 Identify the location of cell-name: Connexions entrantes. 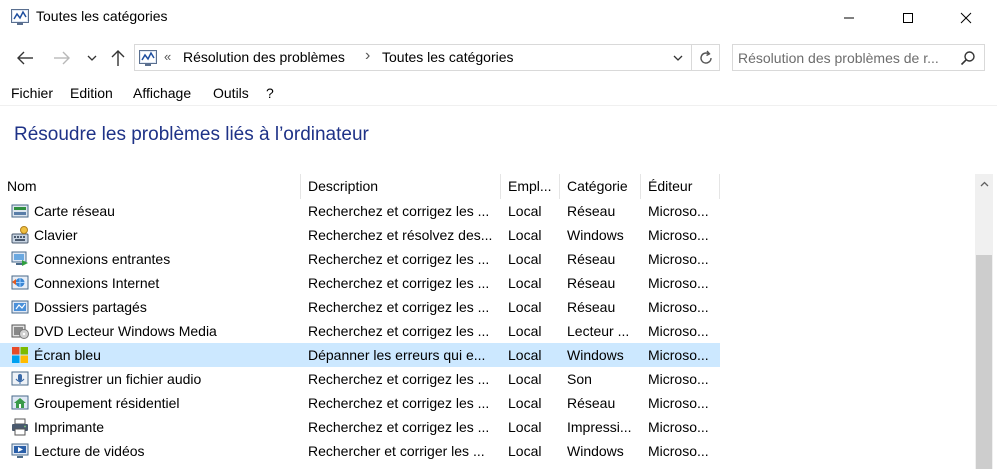
(102, 259).